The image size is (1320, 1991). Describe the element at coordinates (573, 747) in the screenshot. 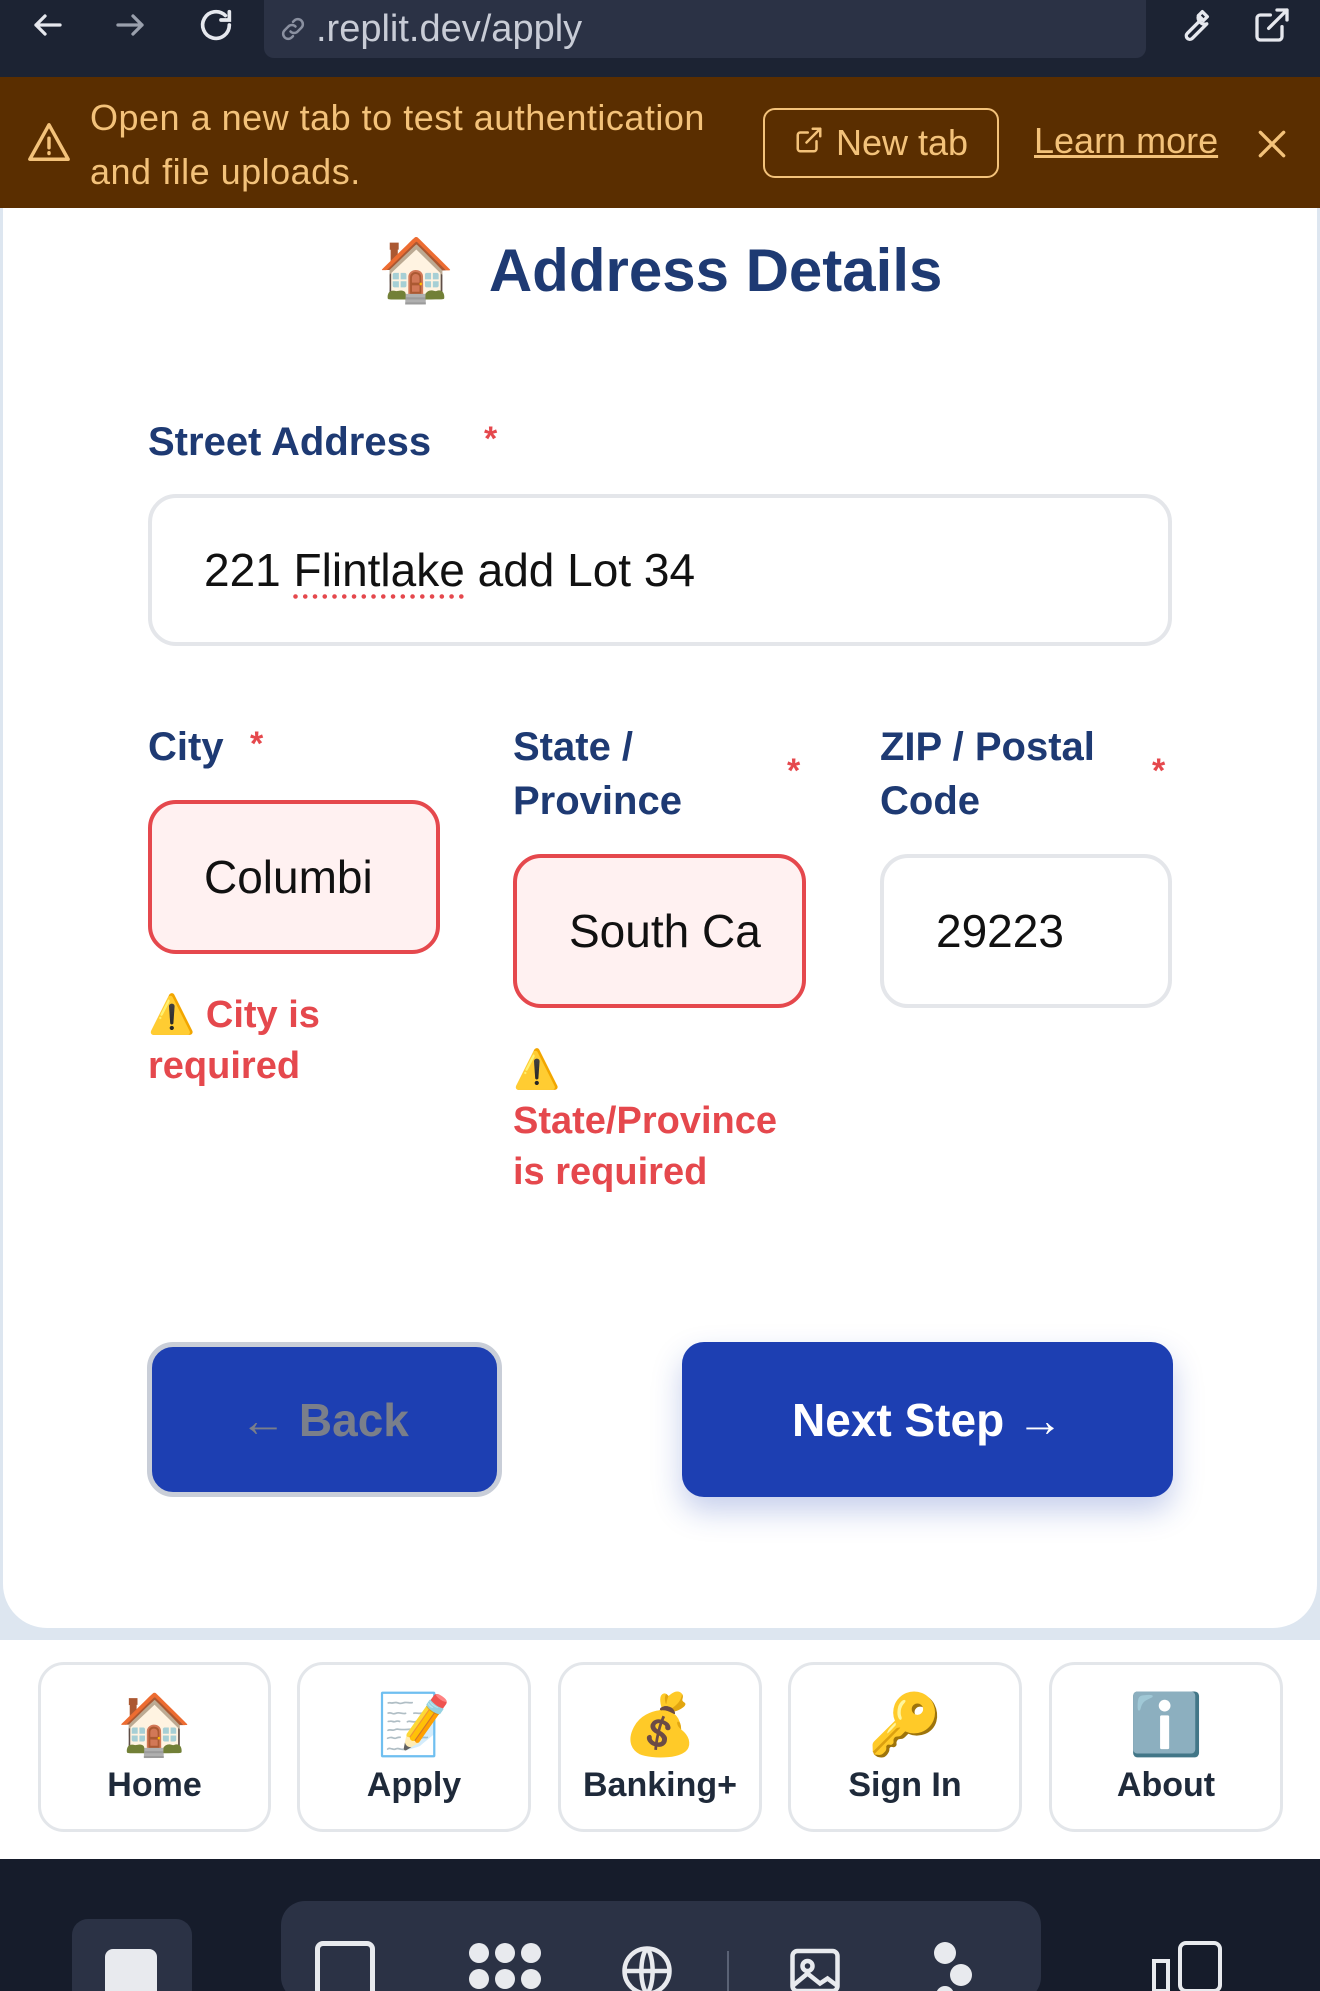

I see `state-label-line1: State /` at that location.